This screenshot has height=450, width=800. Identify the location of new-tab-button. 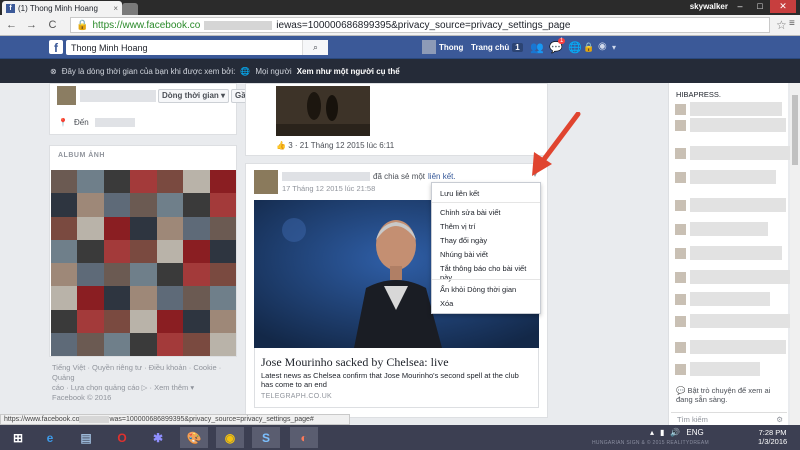
(130, 9).